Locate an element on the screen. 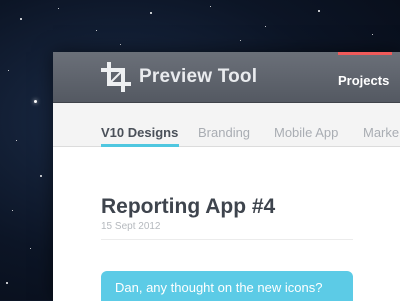  tab-v10-designs: V10 Designs is located at coordinates (139, 132).